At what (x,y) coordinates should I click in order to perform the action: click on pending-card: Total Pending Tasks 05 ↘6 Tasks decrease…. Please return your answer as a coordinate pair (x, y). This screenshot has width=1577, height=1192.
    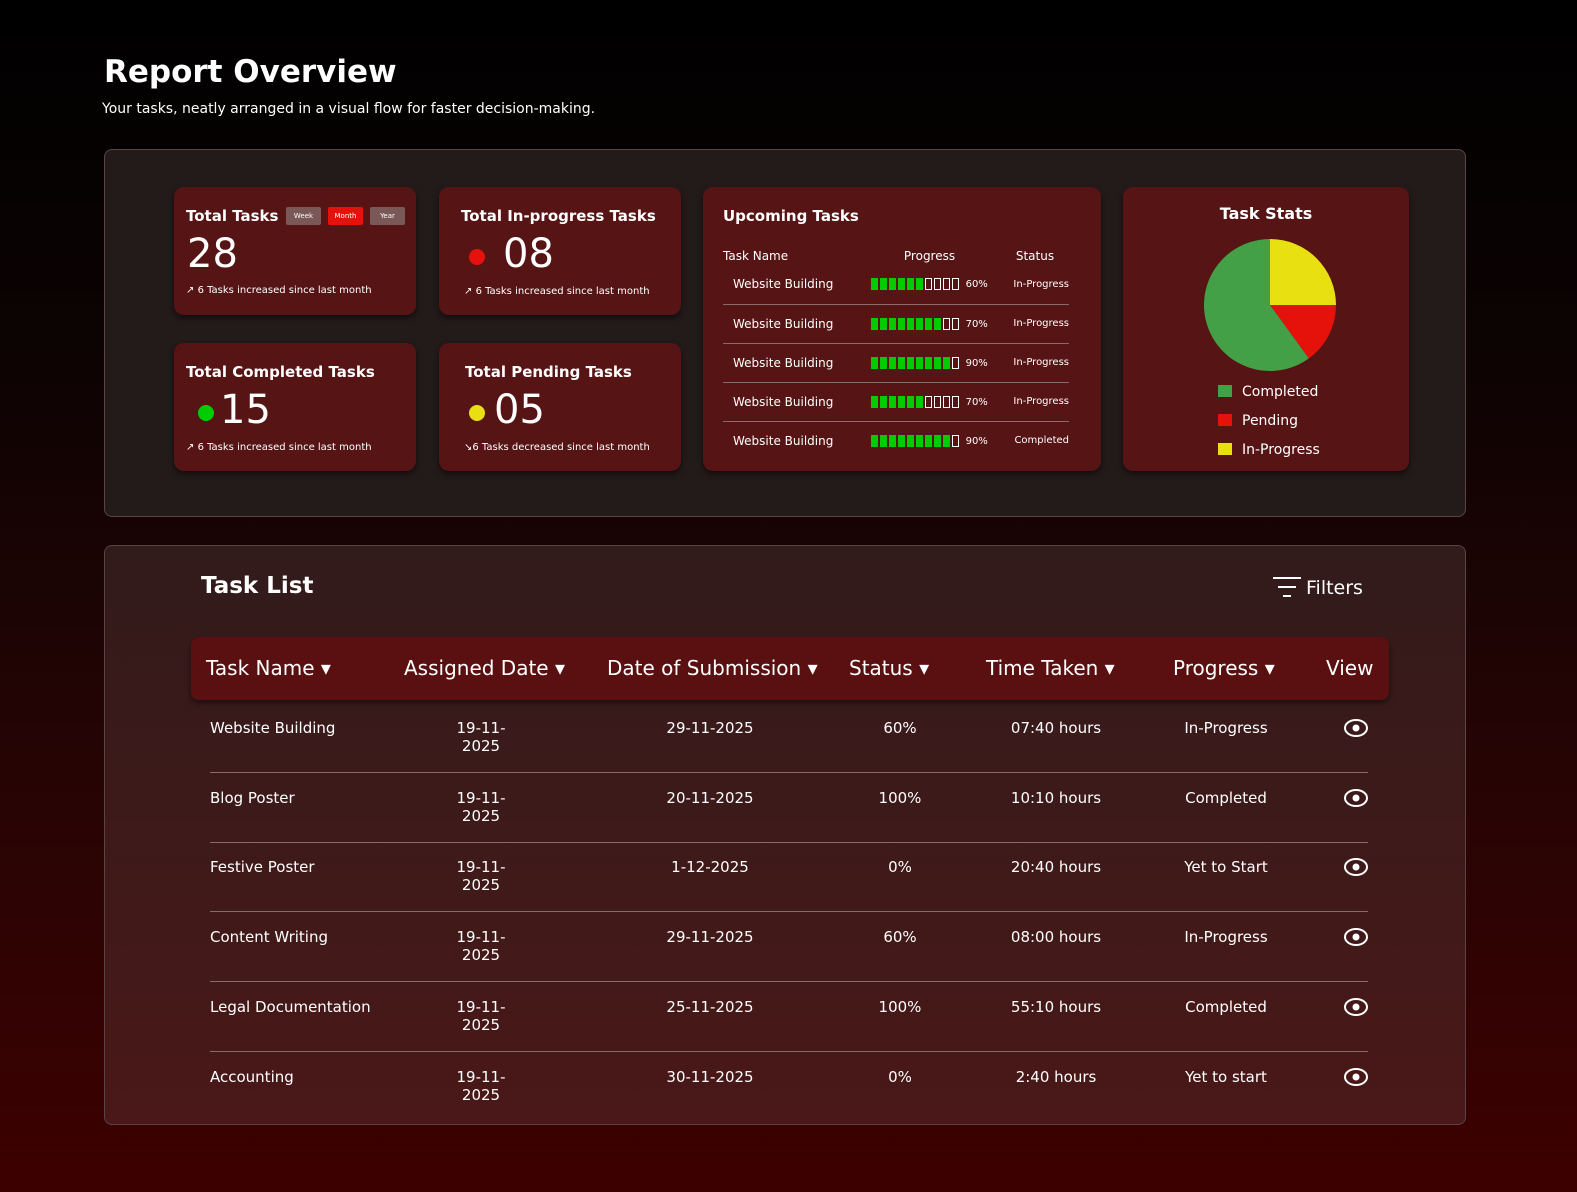
    Looking at the image, I should click on (560, 407).